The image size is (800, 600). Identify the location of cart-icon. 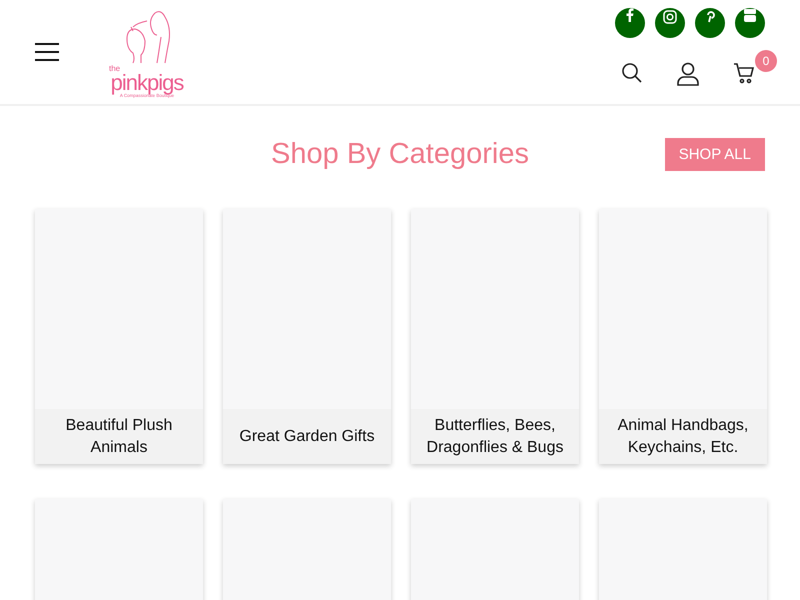
(744, 73).